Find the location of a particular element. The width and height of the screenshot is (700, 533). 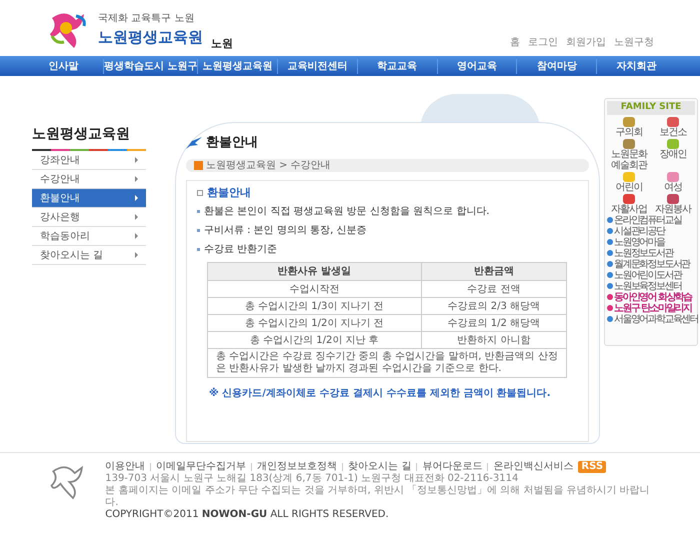

copyright-text: COPYRIGHT©2011 NOWON-GU ALL RIGHTS RESERVED. is located at coordinates (247, 515).